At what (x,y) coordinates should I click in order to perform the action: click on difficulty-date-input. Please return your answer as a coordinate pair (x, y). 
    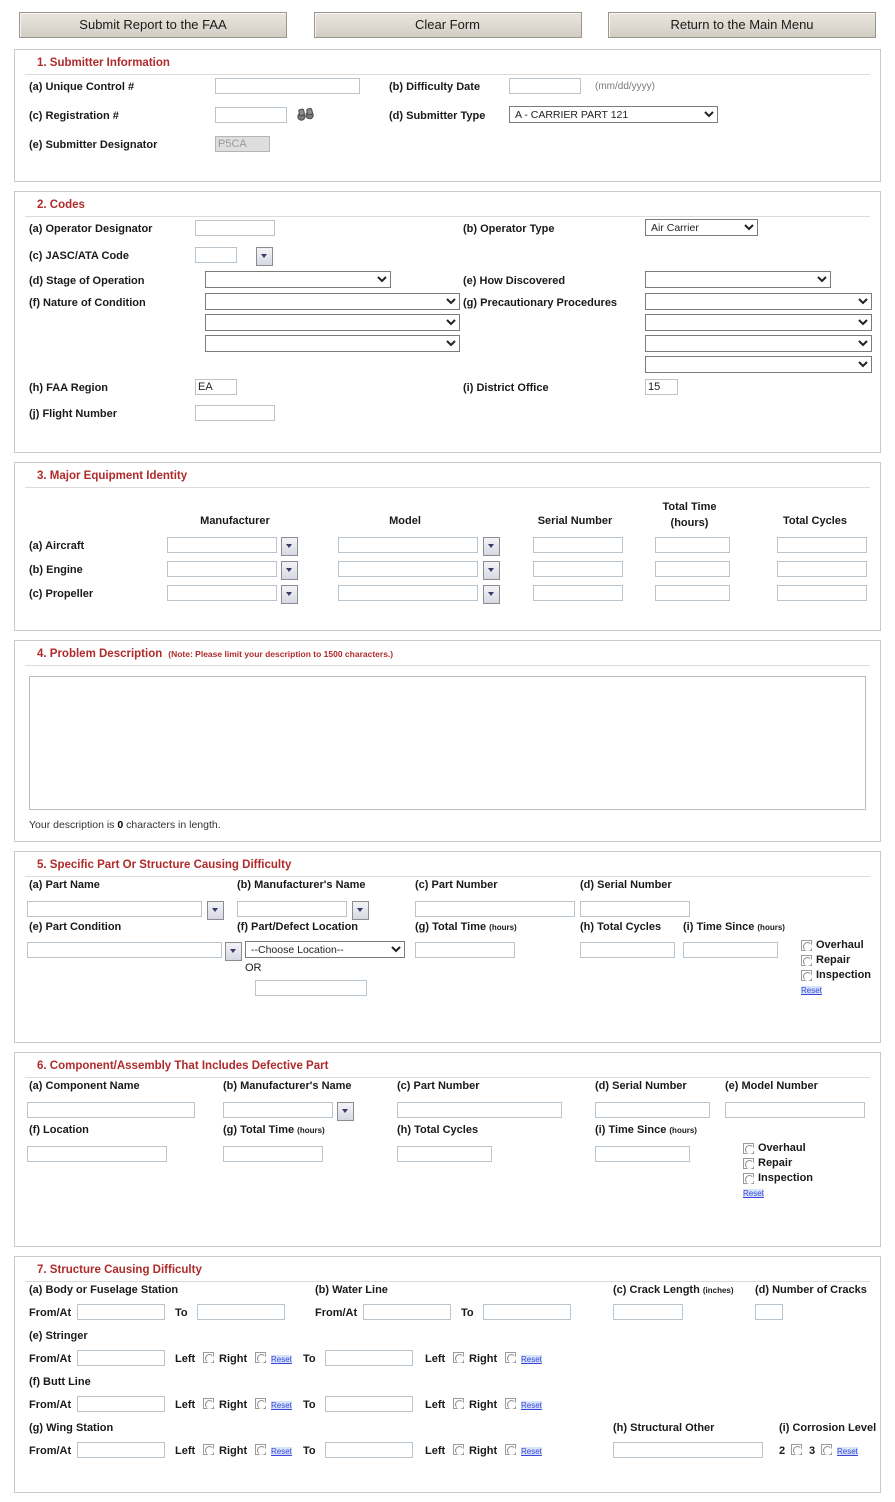
    Looking at the image, I should click on (545, 86).